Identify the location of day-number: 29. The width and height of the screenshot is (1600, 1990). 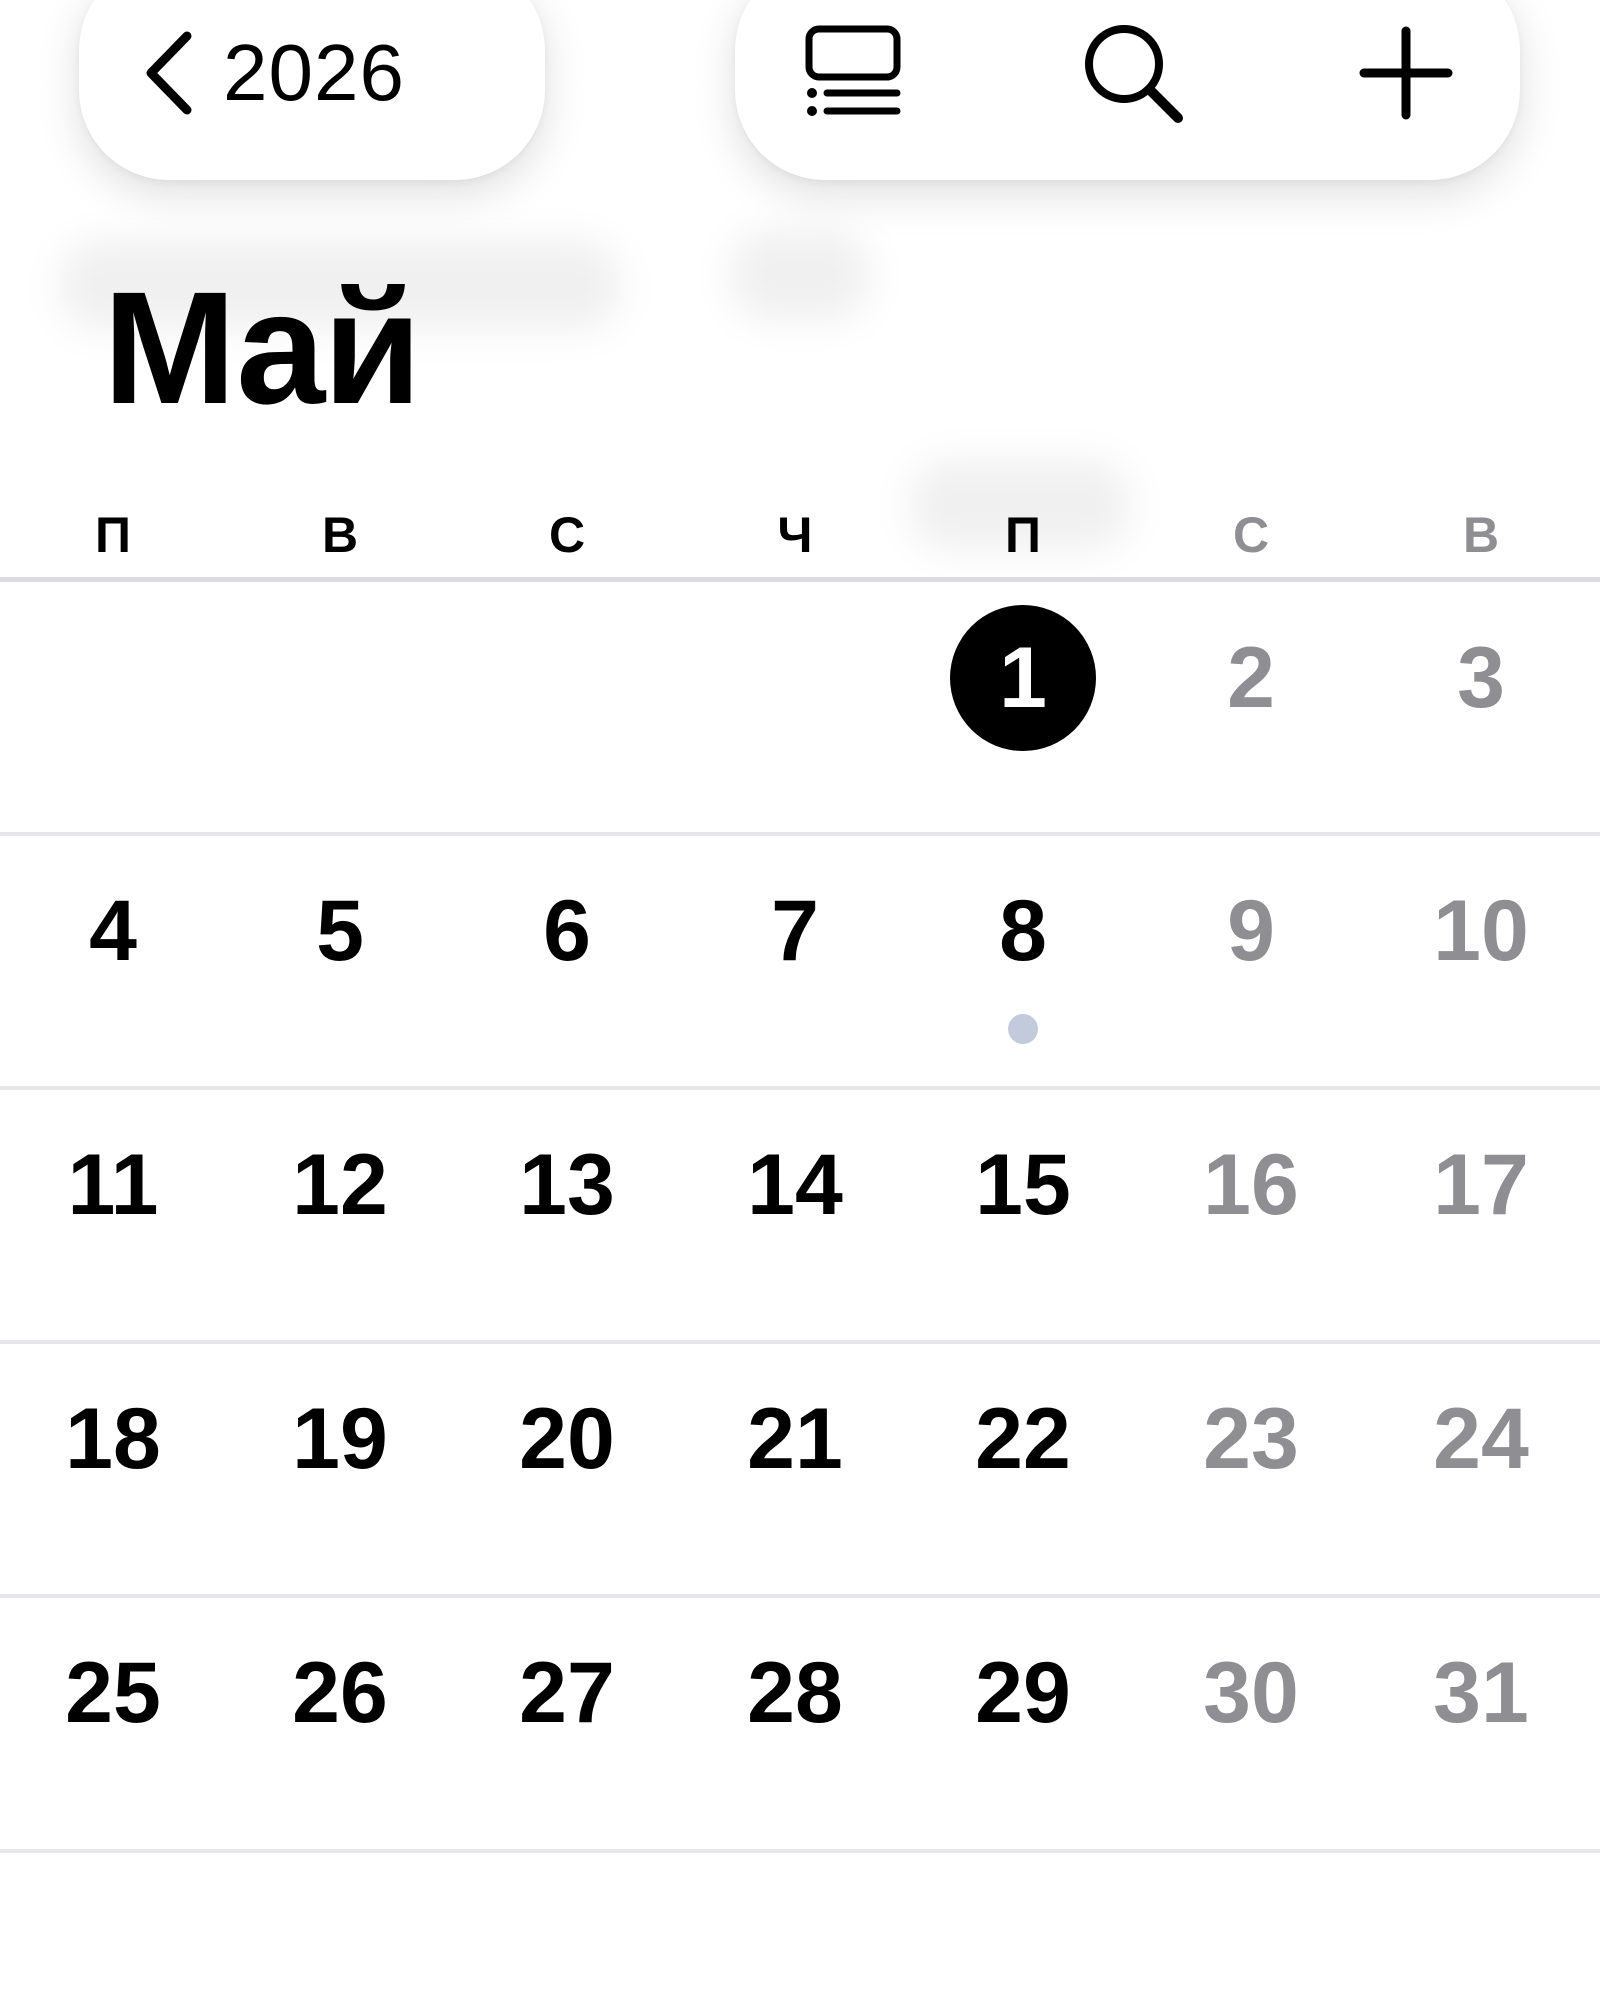
(1023, 1693).